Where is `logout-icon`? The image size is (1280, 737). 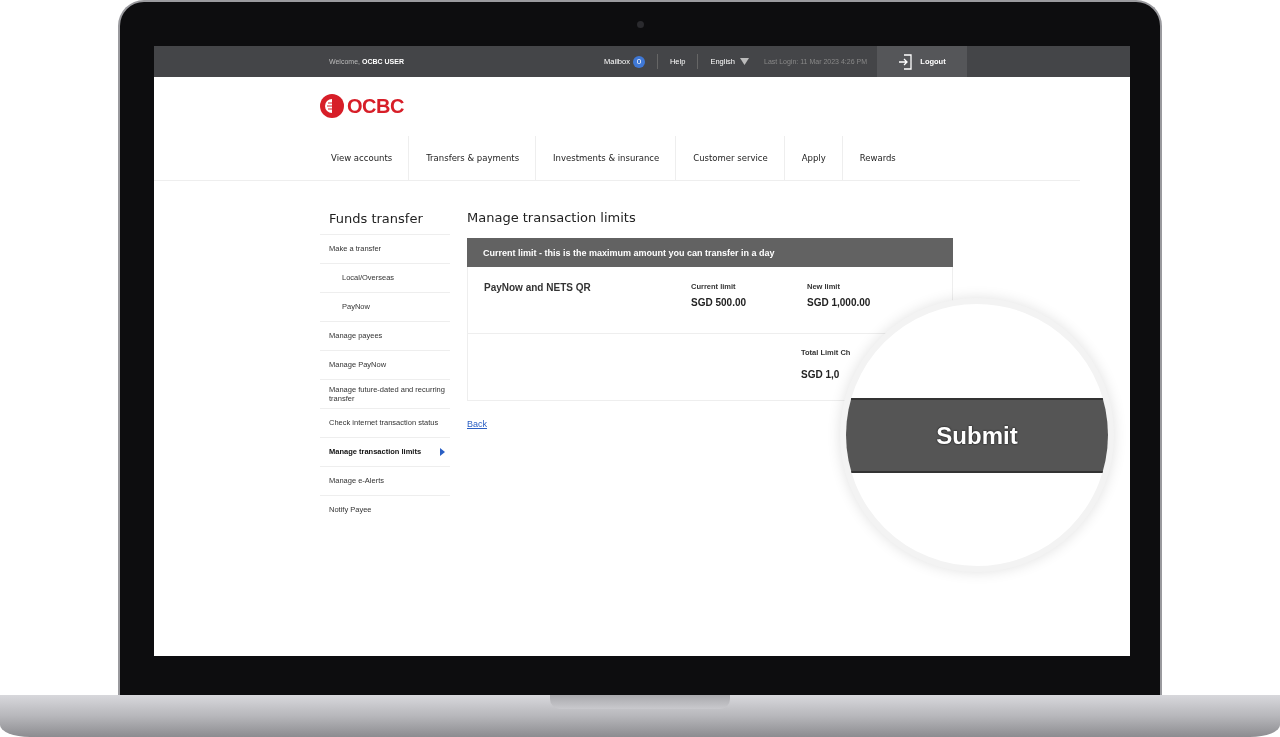 logout-icon is located at coordinates (905, 61).